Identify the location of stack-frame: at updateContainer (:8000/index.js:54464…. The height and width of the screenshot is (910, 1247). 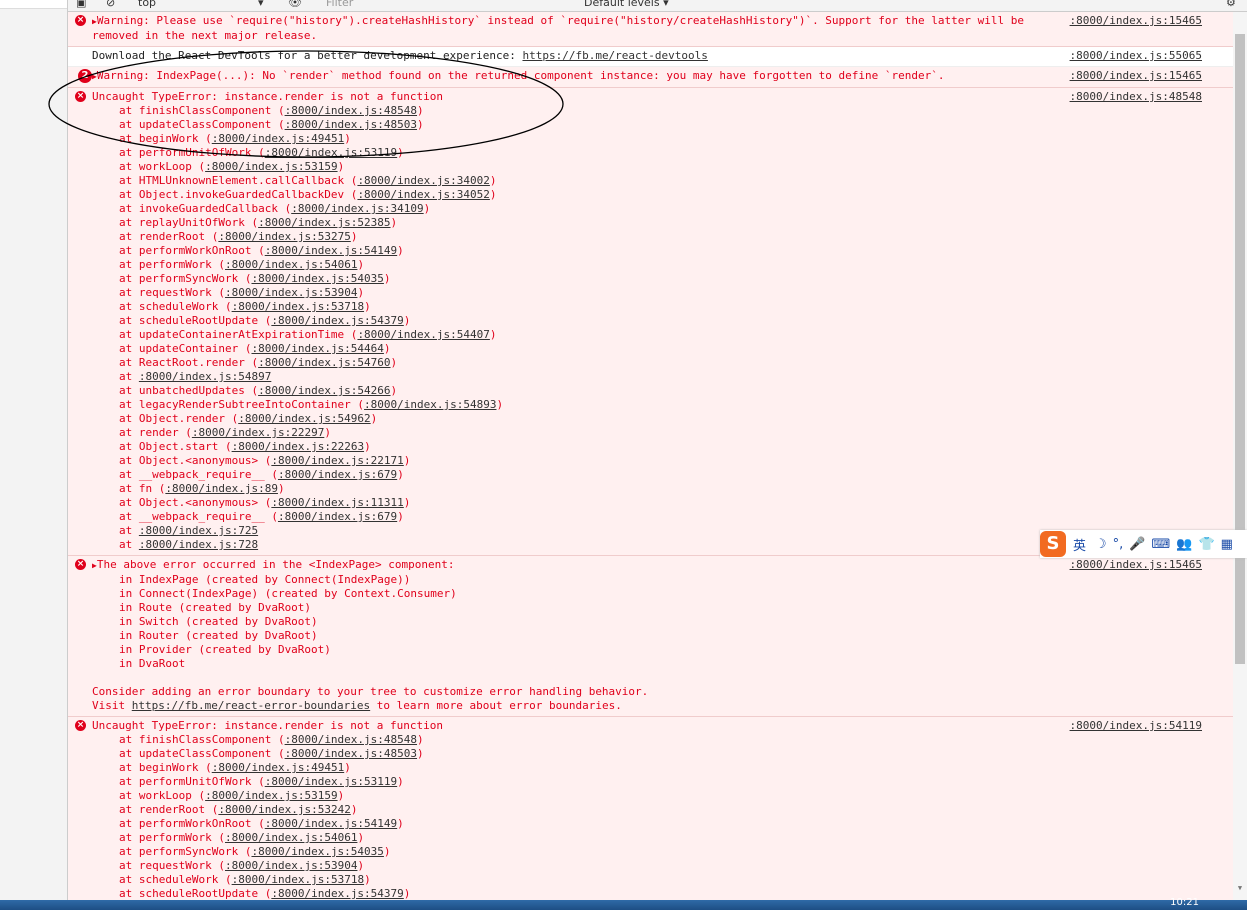
(255, 348).